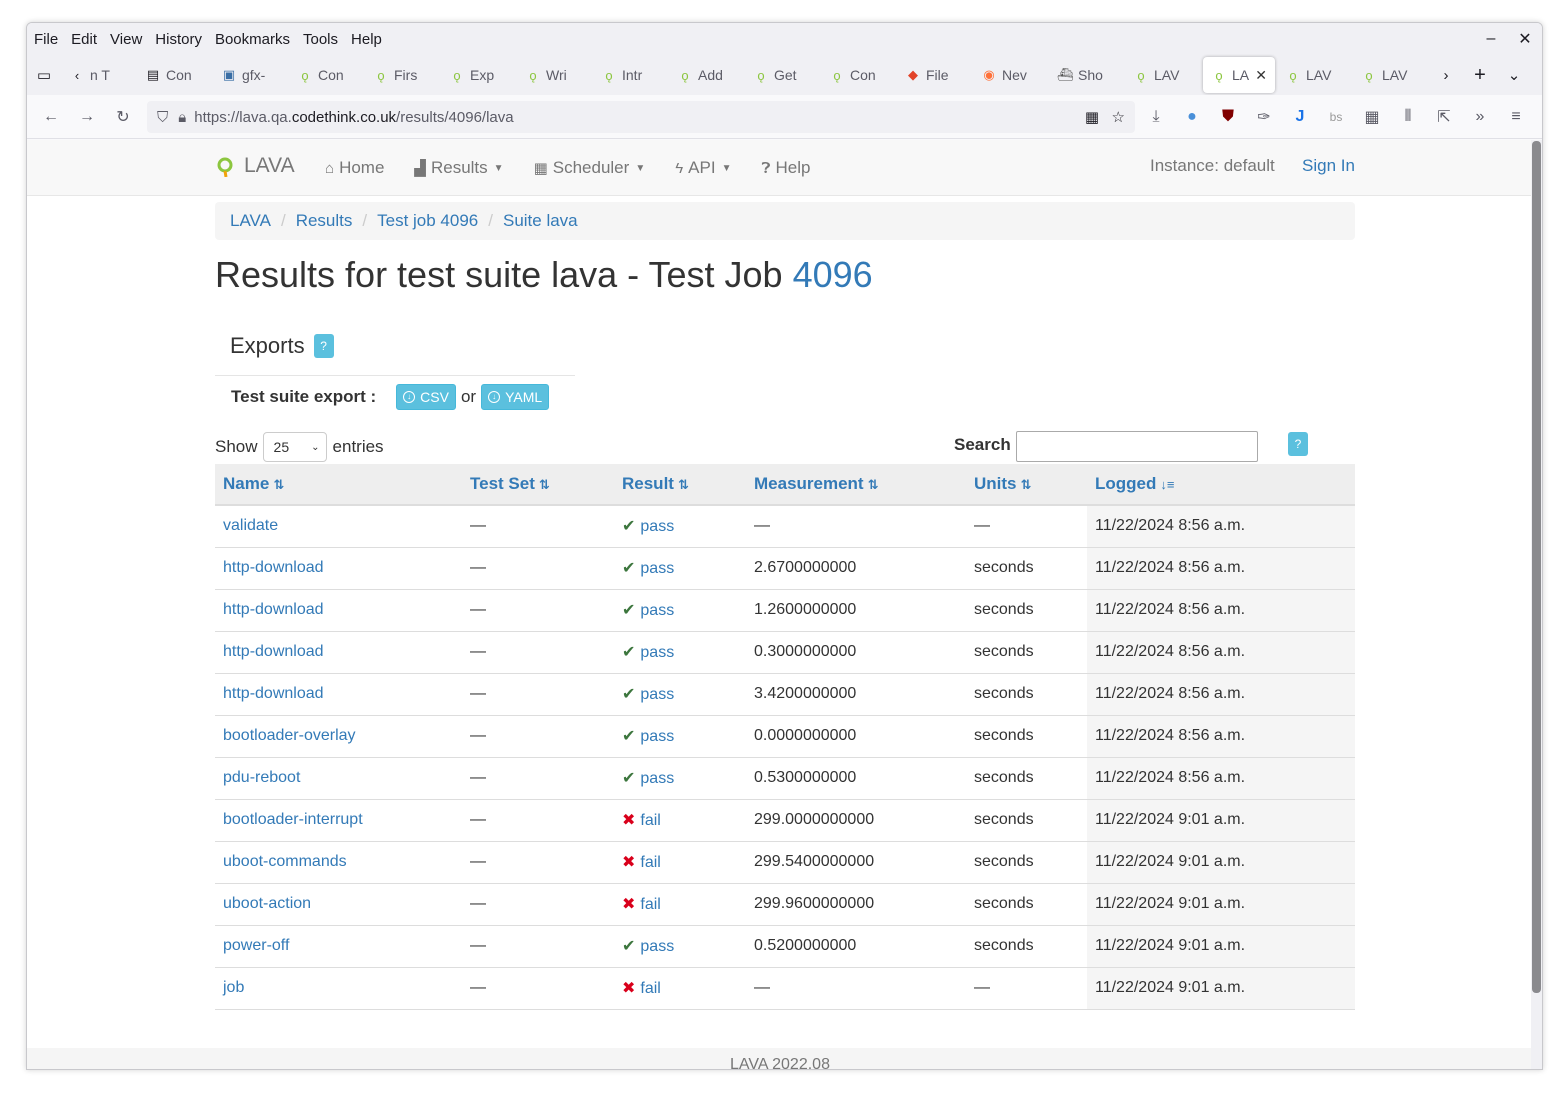 This screenshot has height=1098, width=1568. Describe the element at coordinates (1525, 39) in the screenshot. I see `close-window-icon: ✕` at that location.